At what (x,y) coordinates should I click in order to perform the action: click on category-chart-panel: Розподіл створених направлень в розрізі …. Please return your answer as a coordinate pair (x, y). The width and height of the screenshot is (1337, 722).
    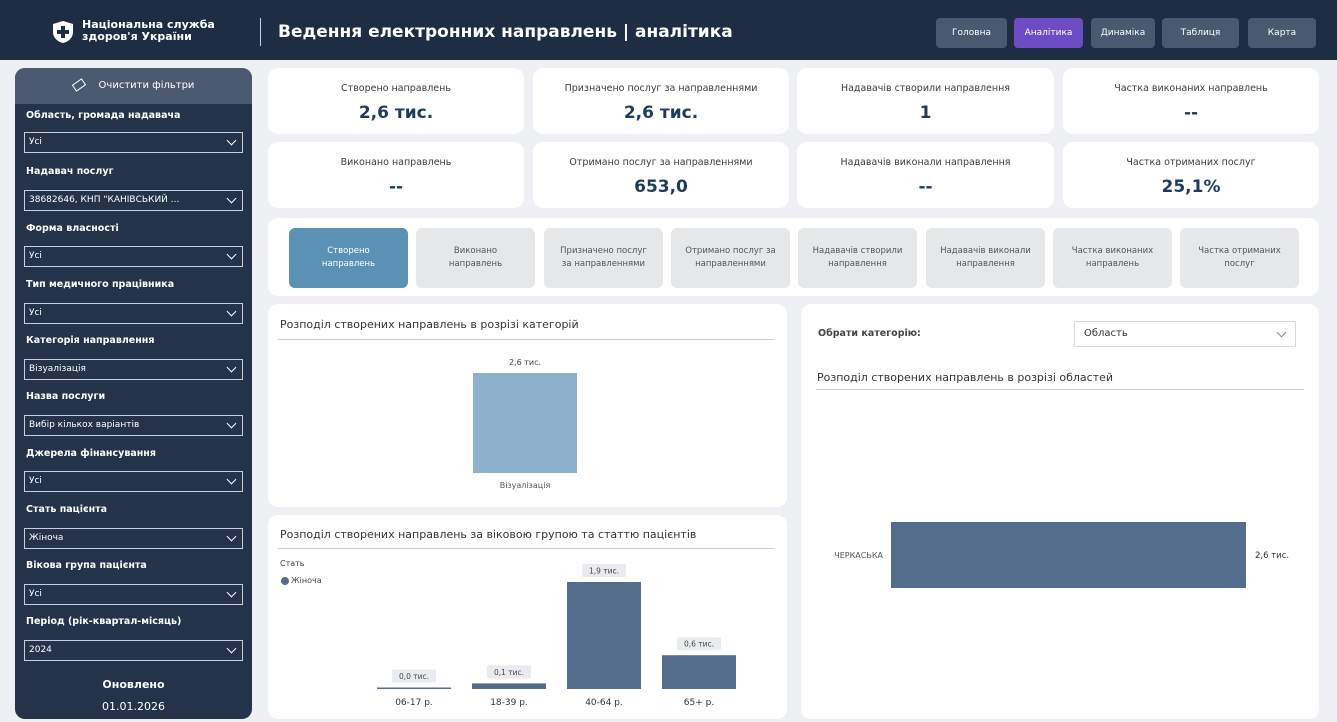
    Looking at the image, I should click on (527, 405).